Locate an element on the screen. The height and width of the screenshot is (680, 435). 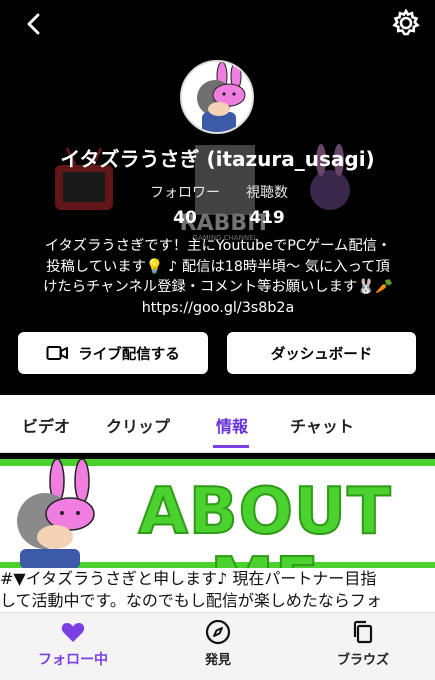
nav-browse-label: ブラウズ is located at coordinates (362, 660).